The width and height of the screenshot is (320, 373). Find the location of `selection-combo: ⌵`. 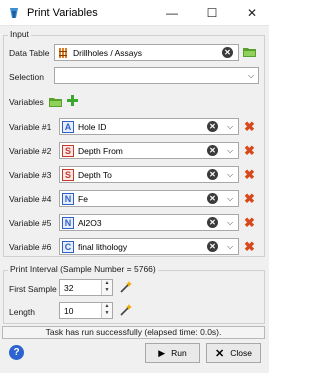

selection-combo: ⌵ is located at coordinates (156, 75).